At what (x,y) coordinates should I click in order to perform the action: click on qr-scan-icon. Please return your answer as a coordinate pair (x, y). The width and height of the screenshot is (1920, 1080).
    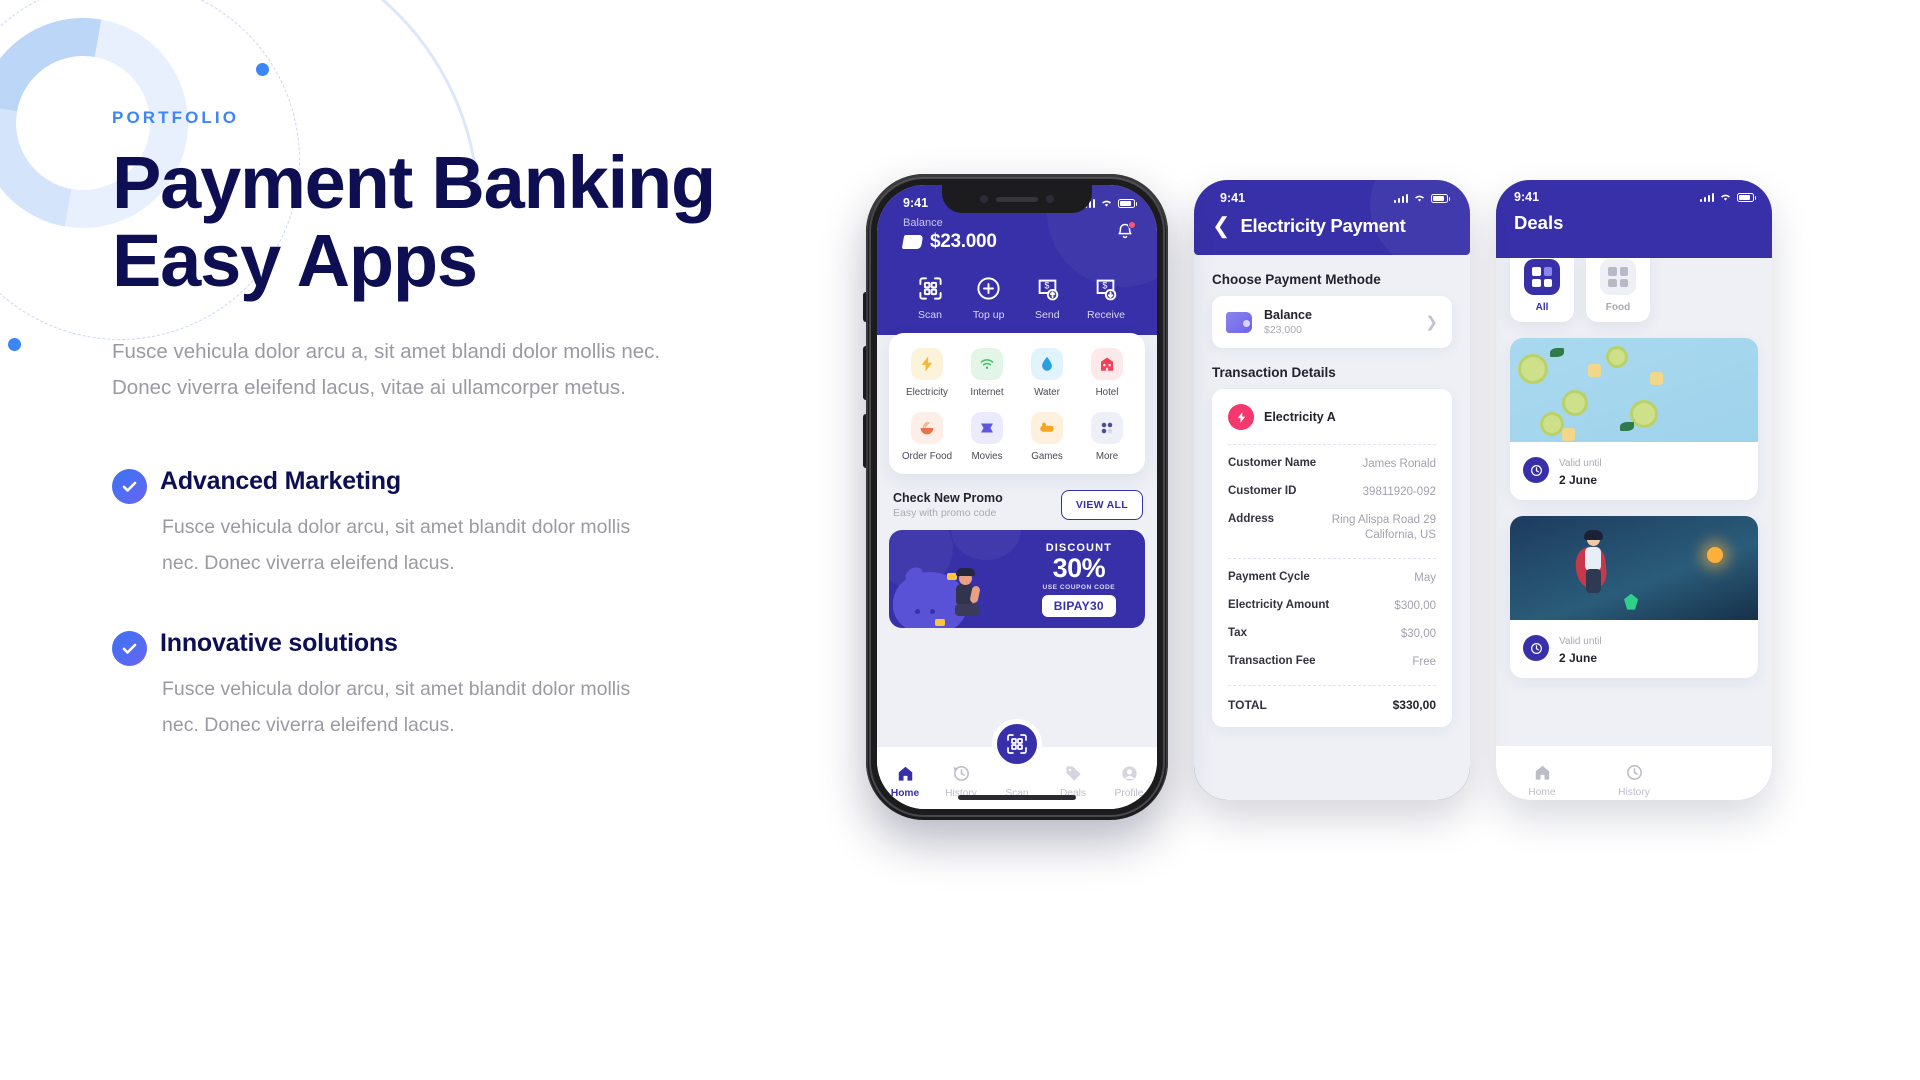
    Looking at the image, I should click on (930, 288).